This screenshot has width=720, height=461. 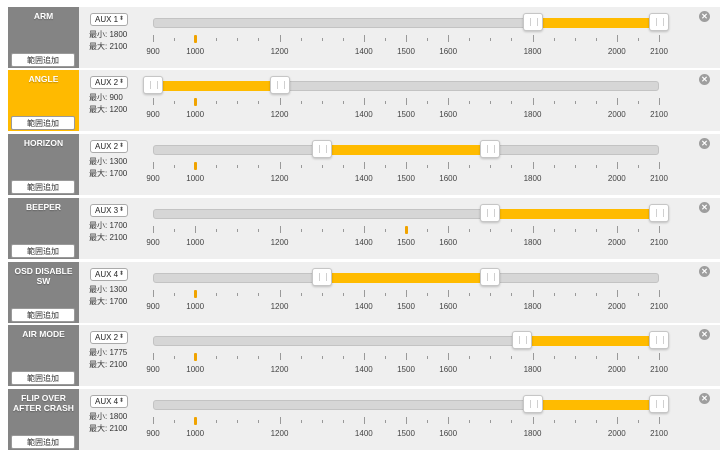 I want to click on aux-channel-value: AUX 4, so click(x=107, y=401).